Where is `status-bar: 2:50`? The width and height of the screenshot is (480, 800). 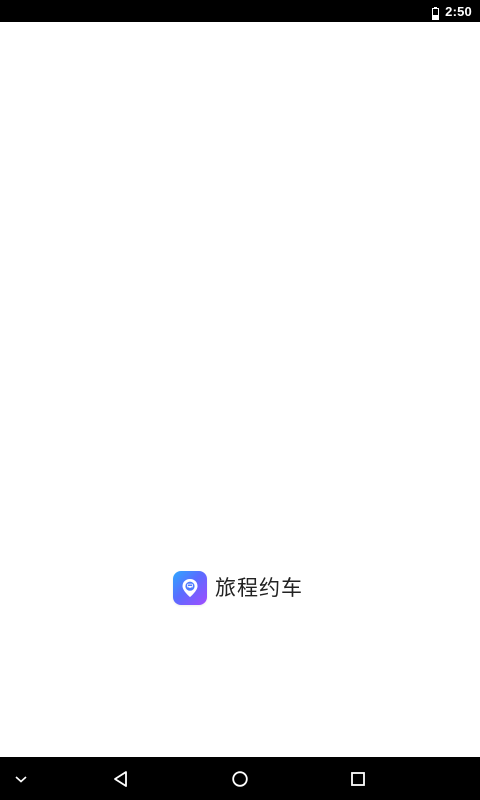
status-bar: 2:50 is located at coordinates (240, 11).